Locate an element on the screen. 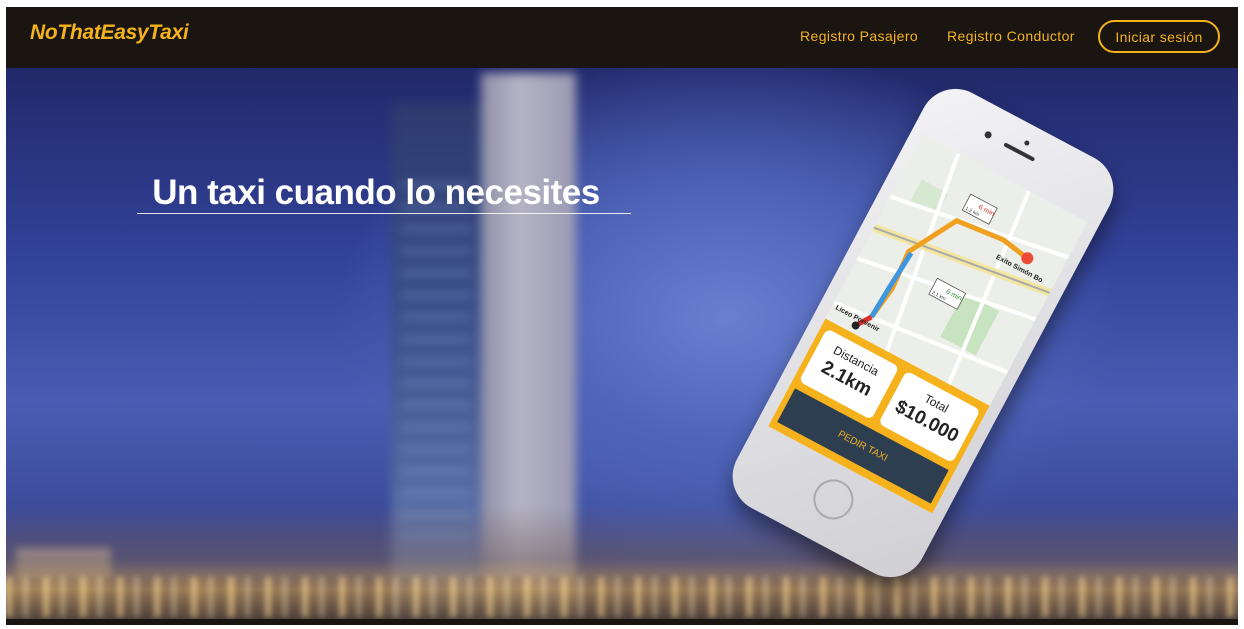 The image size is (1244, 629). login-button: Iniciar sesión is located at coordinates (1159, 36).